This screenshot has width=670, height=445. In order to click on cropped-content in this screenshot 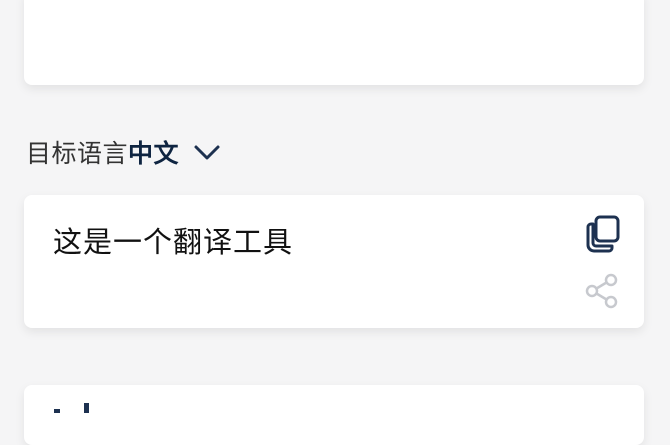, I will do `click(71, 408)`.